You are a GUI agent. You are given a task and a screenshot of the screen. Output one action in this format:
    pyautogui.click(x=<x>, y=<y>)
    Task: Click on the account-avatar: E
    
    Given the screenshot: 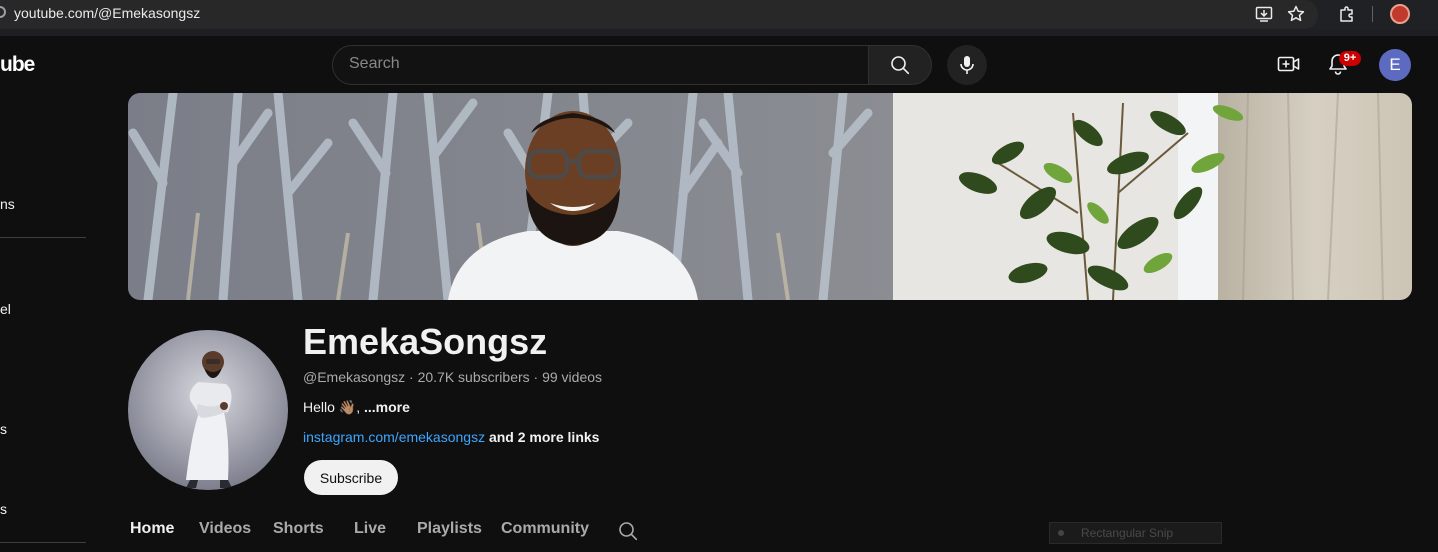 What is the action you would take?
    pyautogui.click(x=1395, y=65)
    